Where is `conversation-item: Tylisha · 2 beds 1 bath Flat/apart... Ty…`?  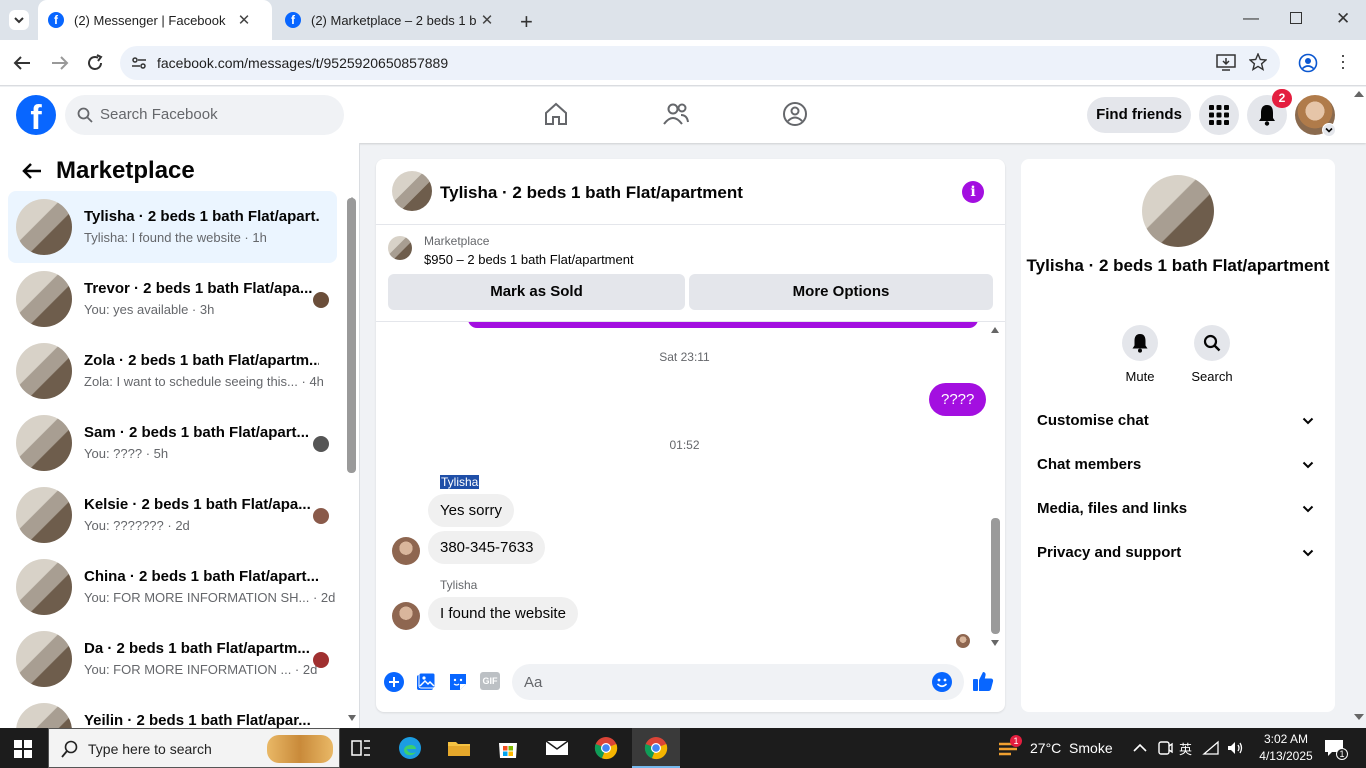
conversation-item: Tylisha · 2 beds 1 bath Flat/apart... Ty… is located at coordinates (172, 227).